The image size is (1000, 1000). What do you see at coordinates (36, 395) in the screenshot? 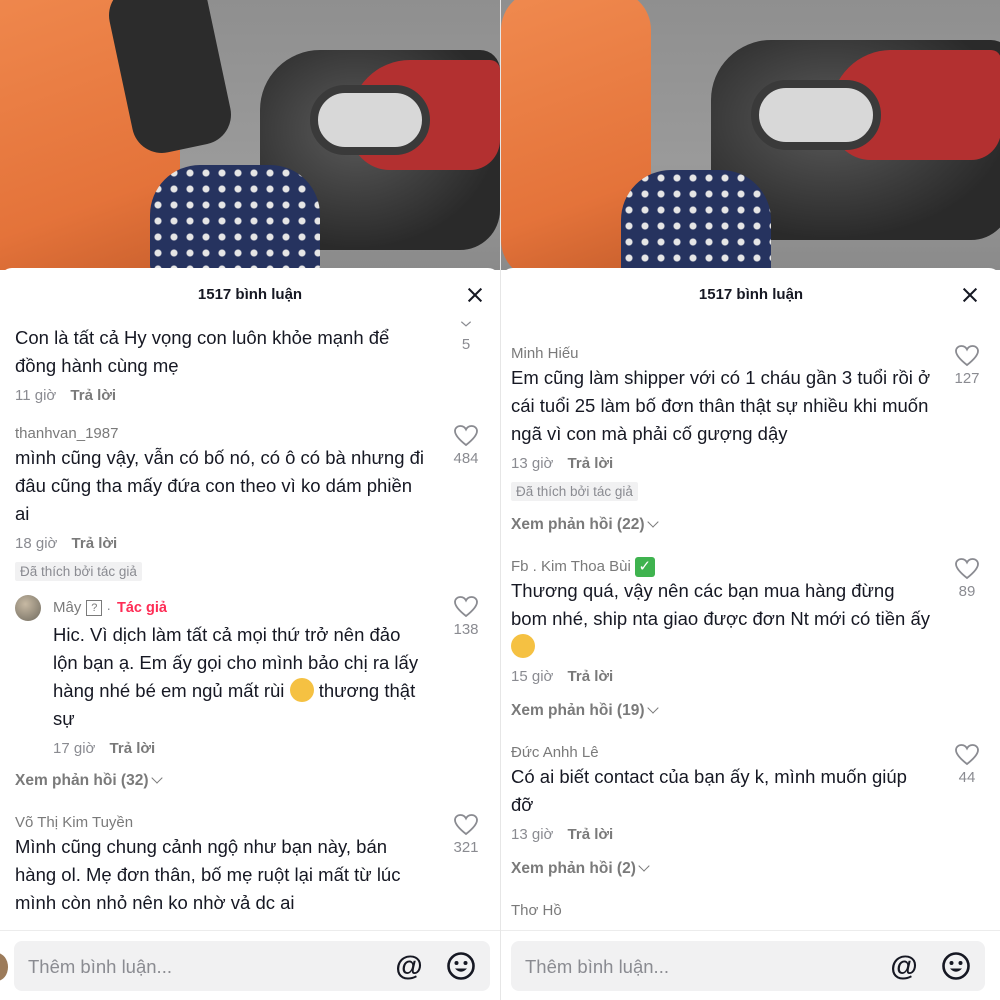
I see `comment-time: 11 giờ` at bounding box center [36, 395].